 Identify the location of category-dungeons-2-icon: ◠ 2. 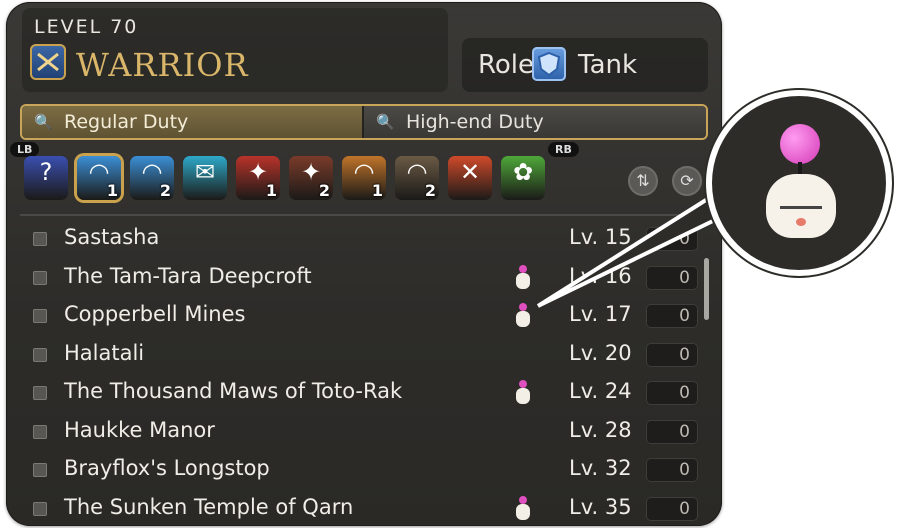
(152, 178).